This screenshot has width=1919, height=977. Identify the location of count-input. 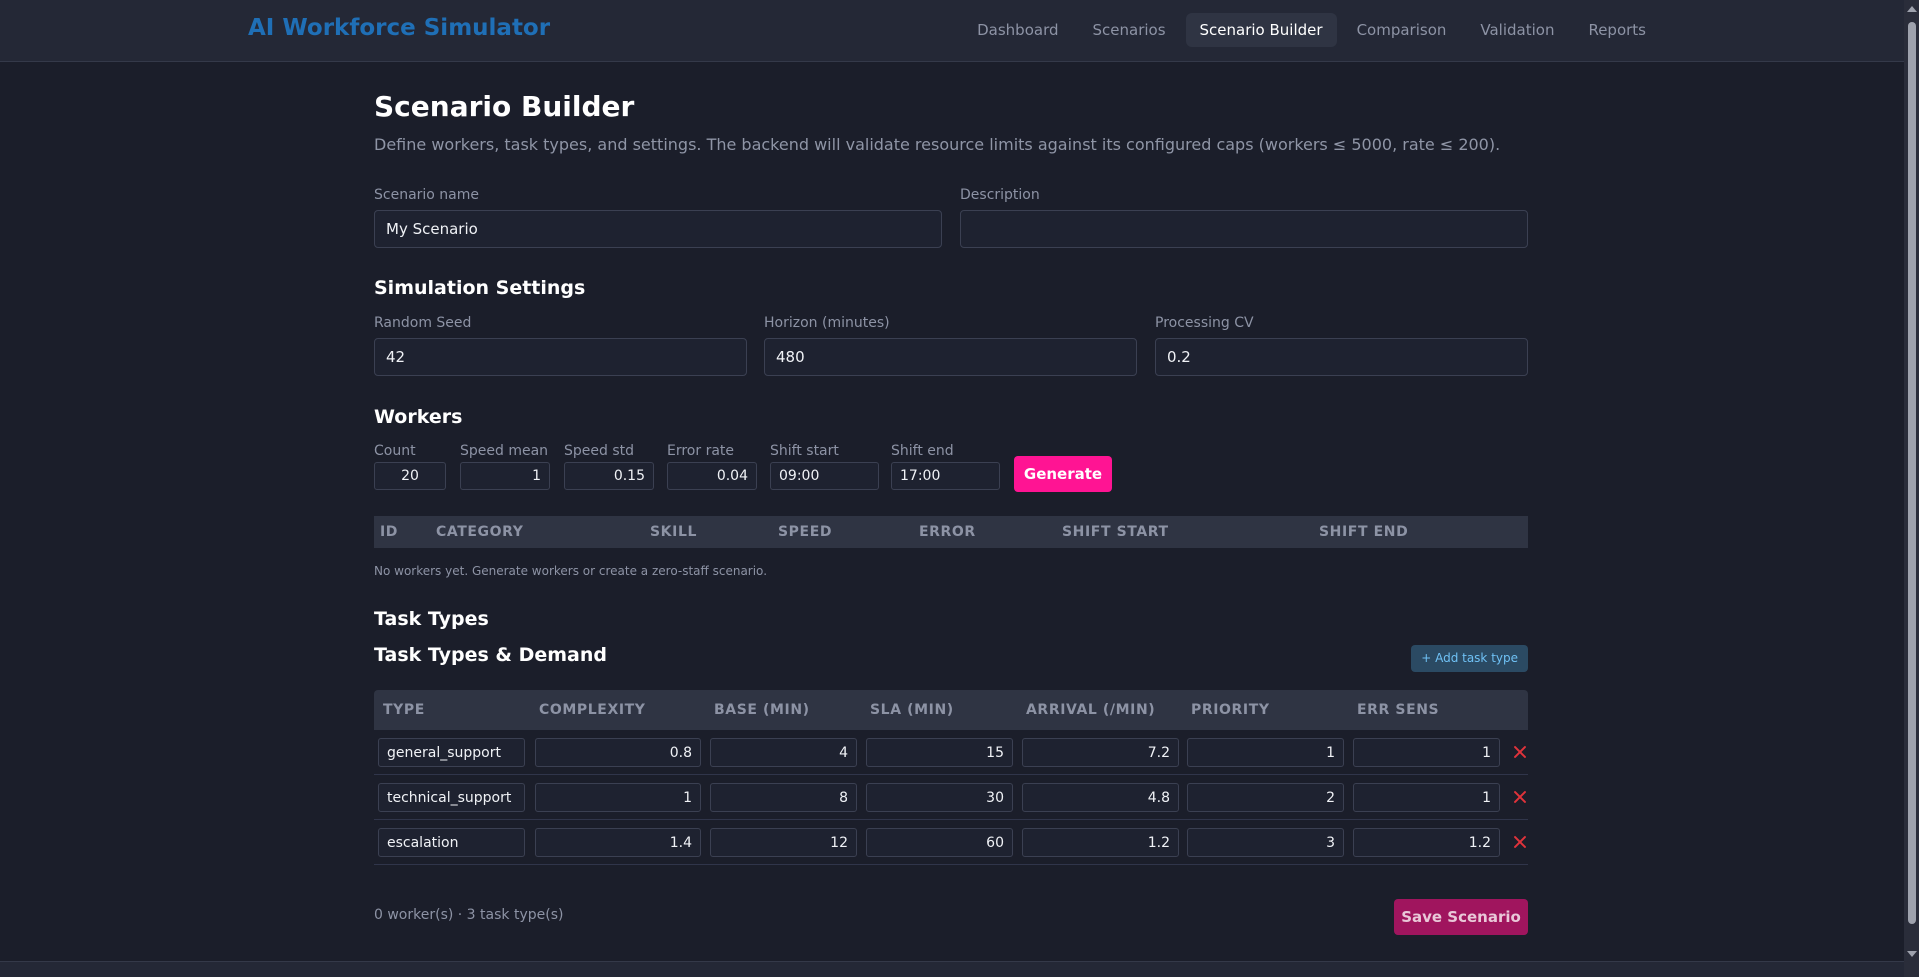
(410, 476).